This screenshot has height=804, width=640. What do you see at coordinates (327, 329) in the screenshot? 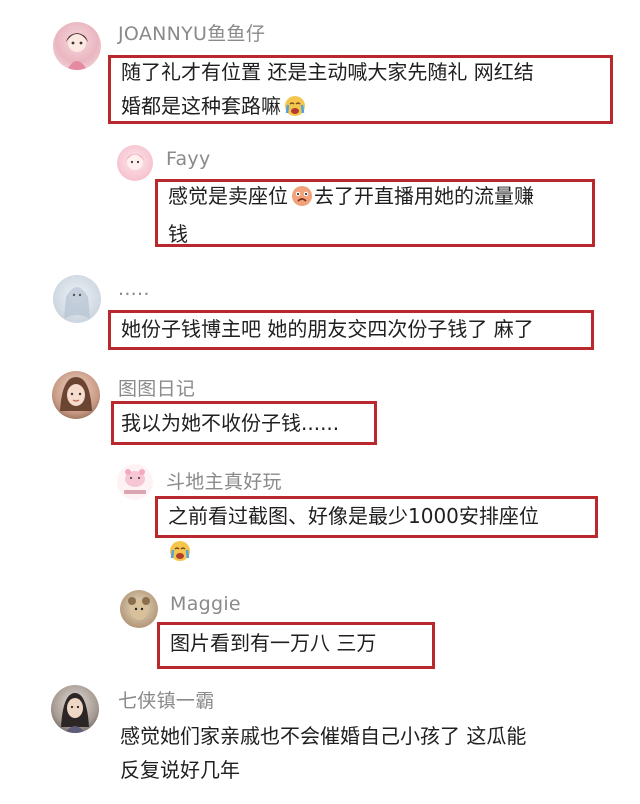
I see `comment-text: 她份子钱博主吧 她的朋友交四次份子钱了 麻了` at bounding box center [327, 329].